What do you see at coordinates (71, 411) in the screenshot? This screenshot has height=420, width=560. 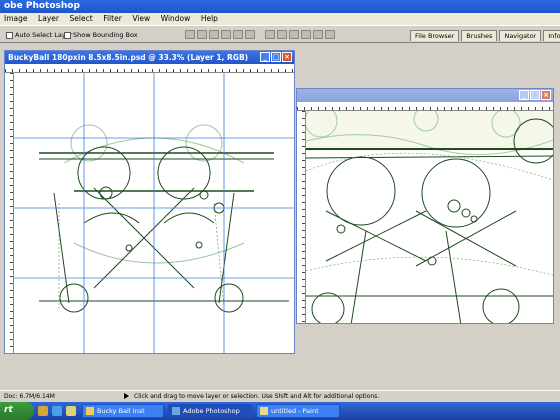 I see `quicklaunch-desktop-icon` at bounding box center [71, 411].